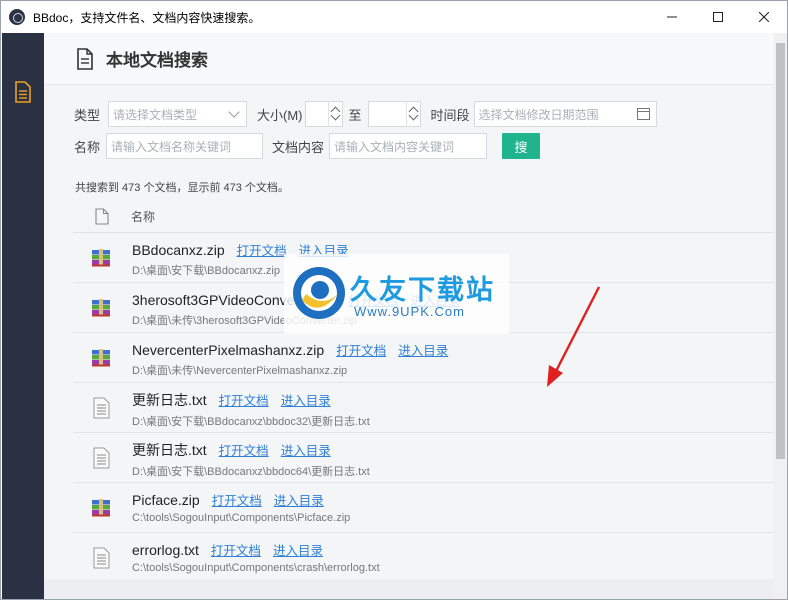  I want to click on name-search-input: 请输入文档名称关键词, so click(185, 146).